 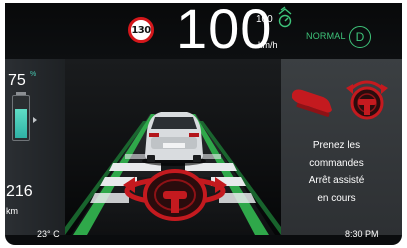 I want to click on gear-indicator: D, so click(x=360, y=37).